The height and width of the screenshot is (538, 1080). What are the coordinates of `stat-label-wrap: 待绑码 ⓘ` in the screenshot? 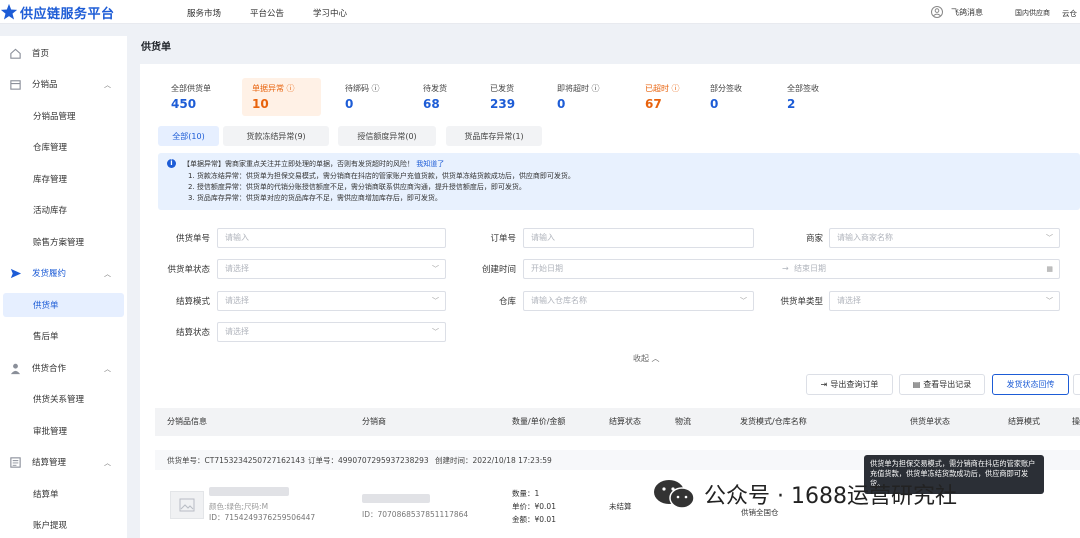 It's located at (371, 88).